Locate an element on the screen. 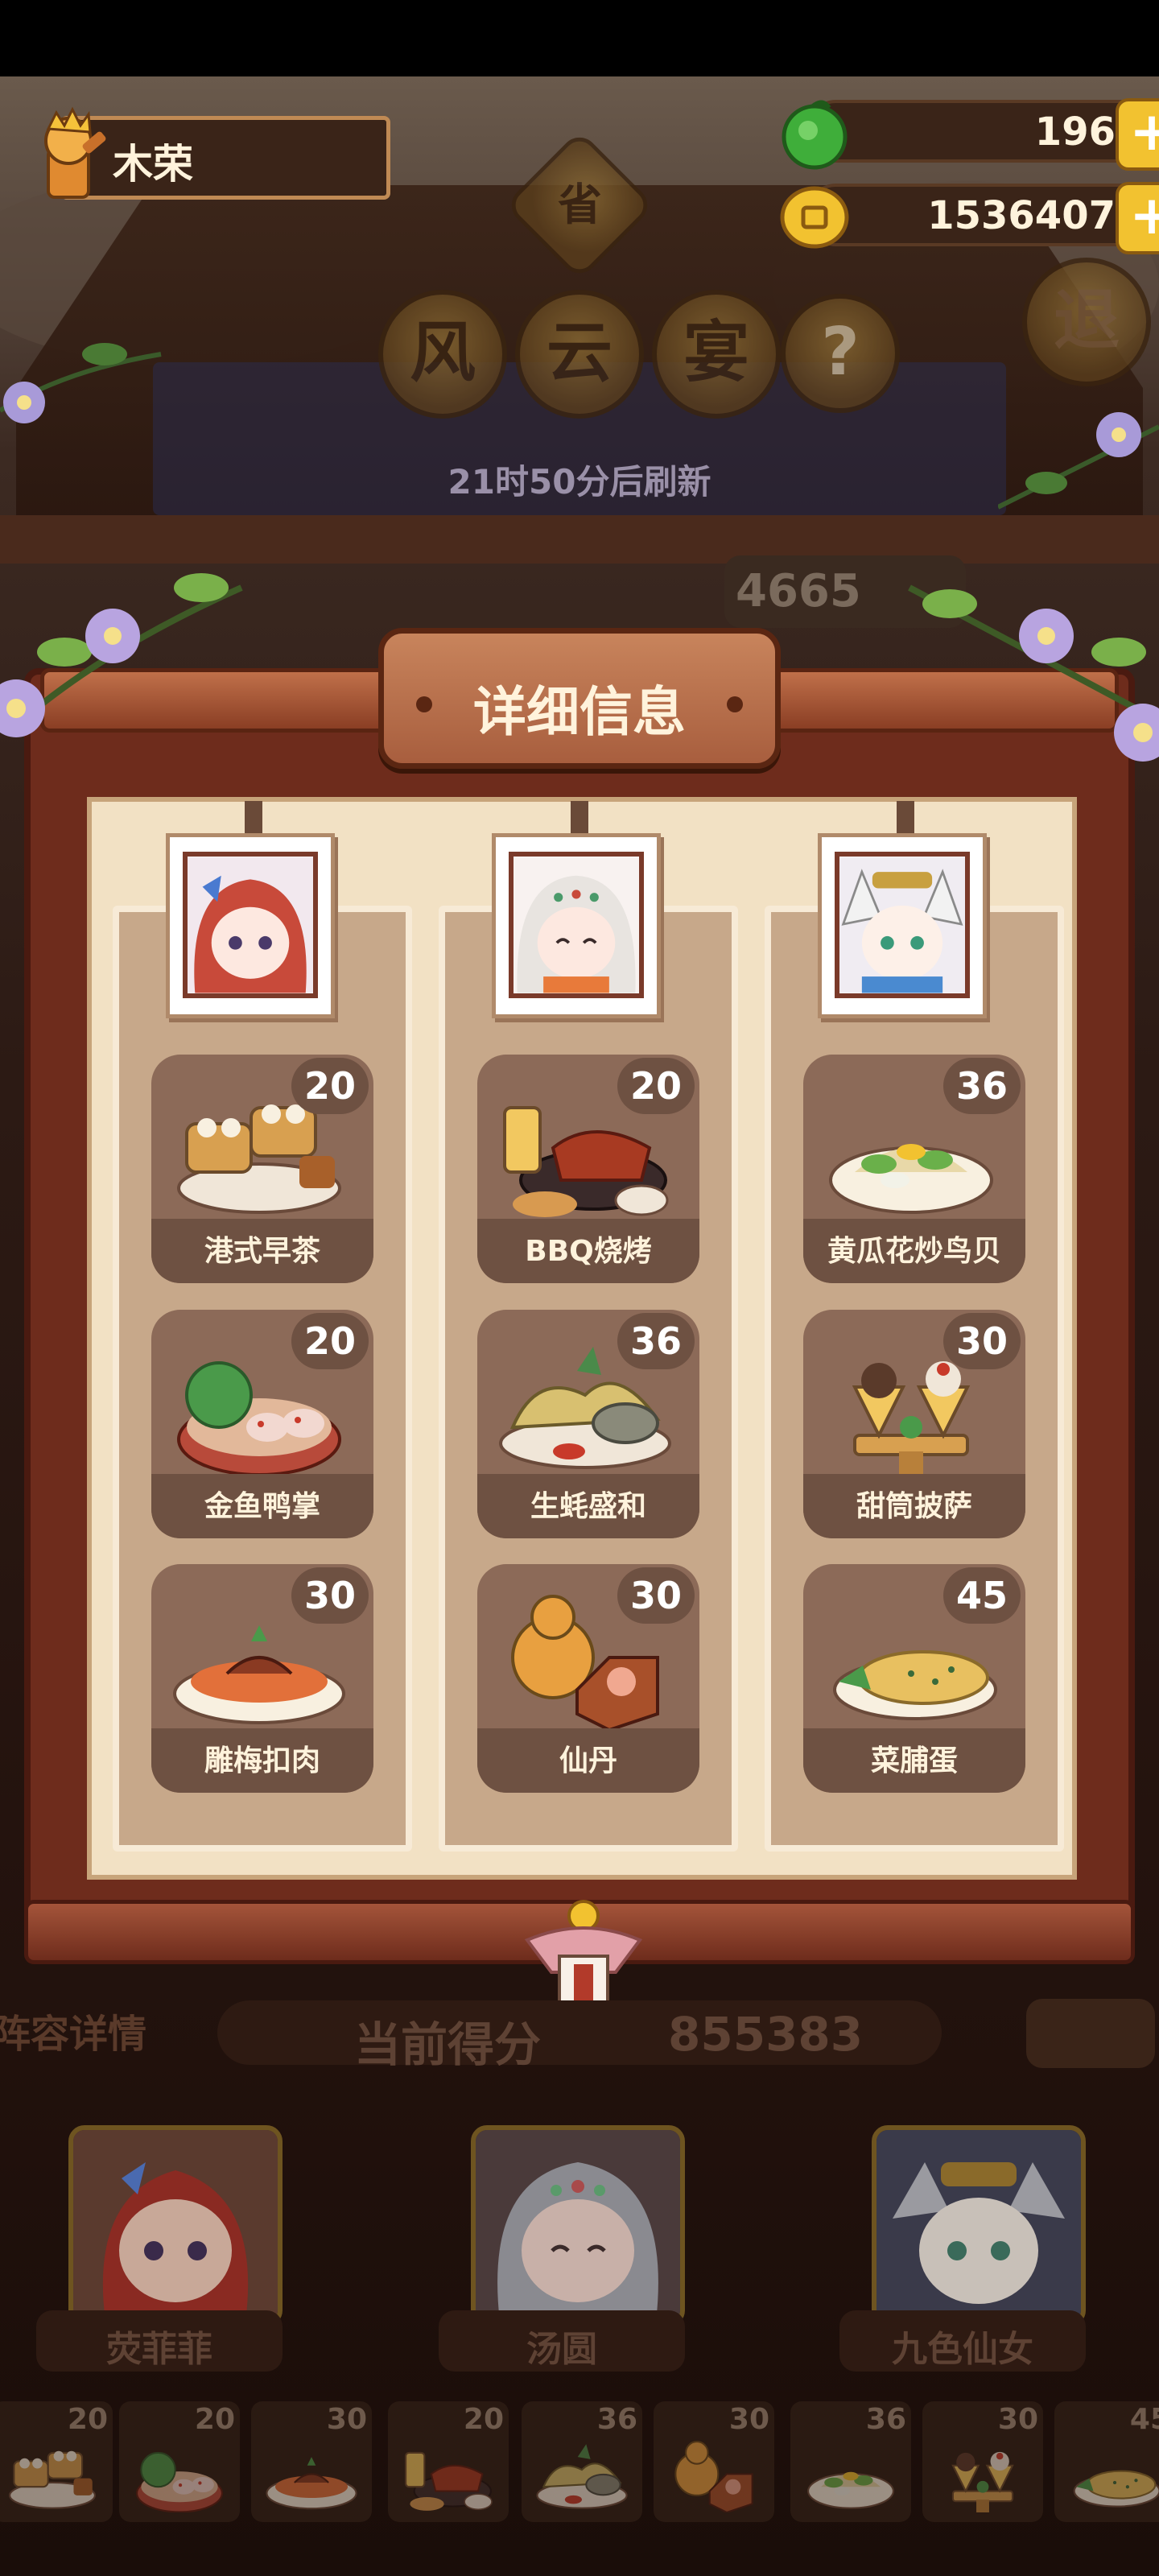 This screenshot has width=1159, height=2576. hero-name: 汤圆 is located at coordinates (561, 2349).